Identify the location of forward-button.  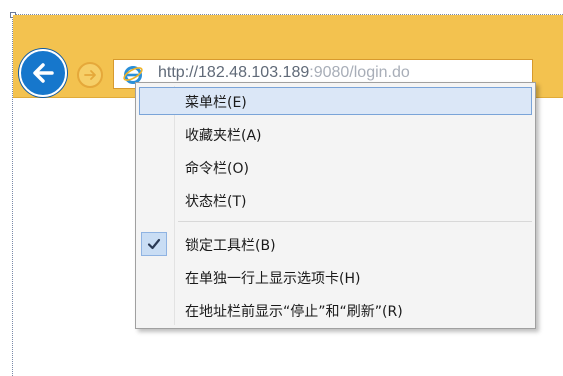
(90, 75).